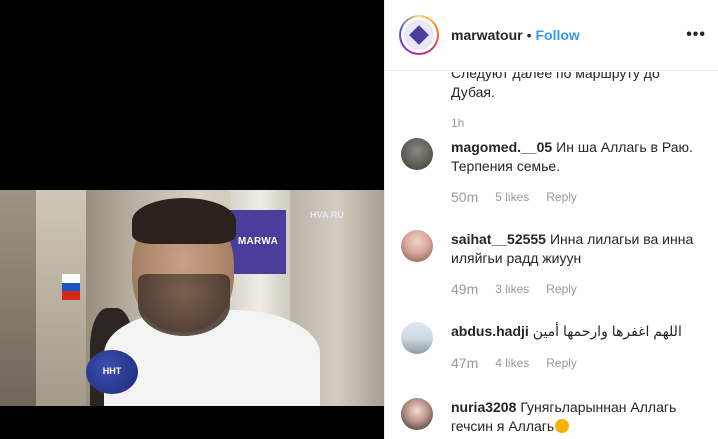 Image resolution: width=718 pixels, height=439 pixels. I want to click on comment-username: magomed.__05, so click(501, 147).